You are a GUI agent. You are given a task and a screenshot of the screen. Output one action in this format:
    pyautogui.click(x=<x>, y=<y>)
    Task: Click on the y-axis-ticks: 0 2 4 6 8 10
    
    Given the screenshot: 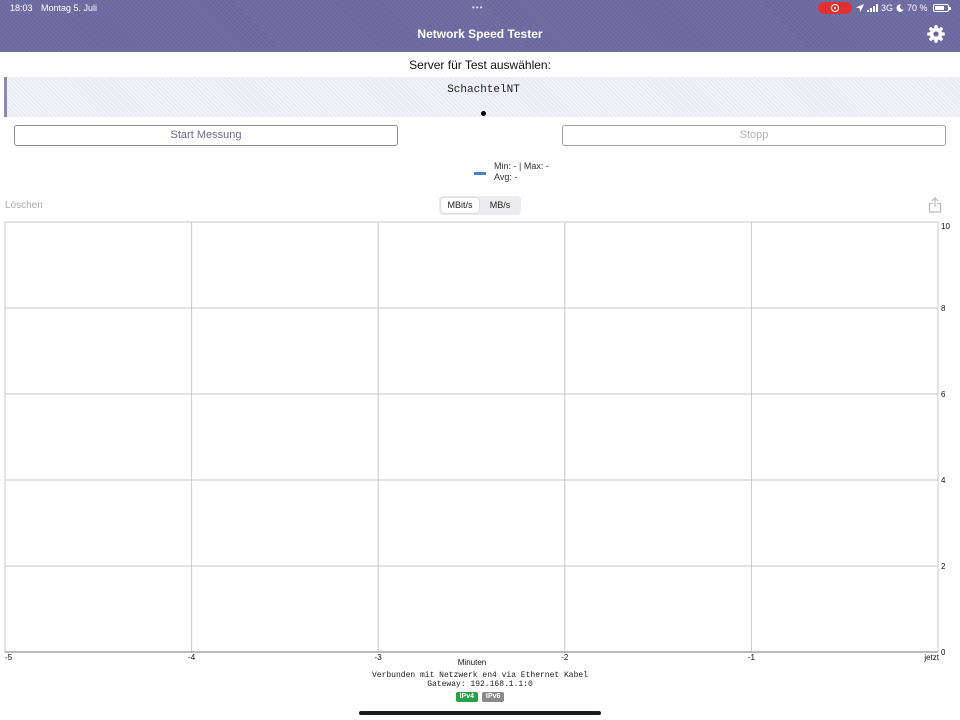 What is the action you would take?
    pyautogui.click(x=945, y=439)
    